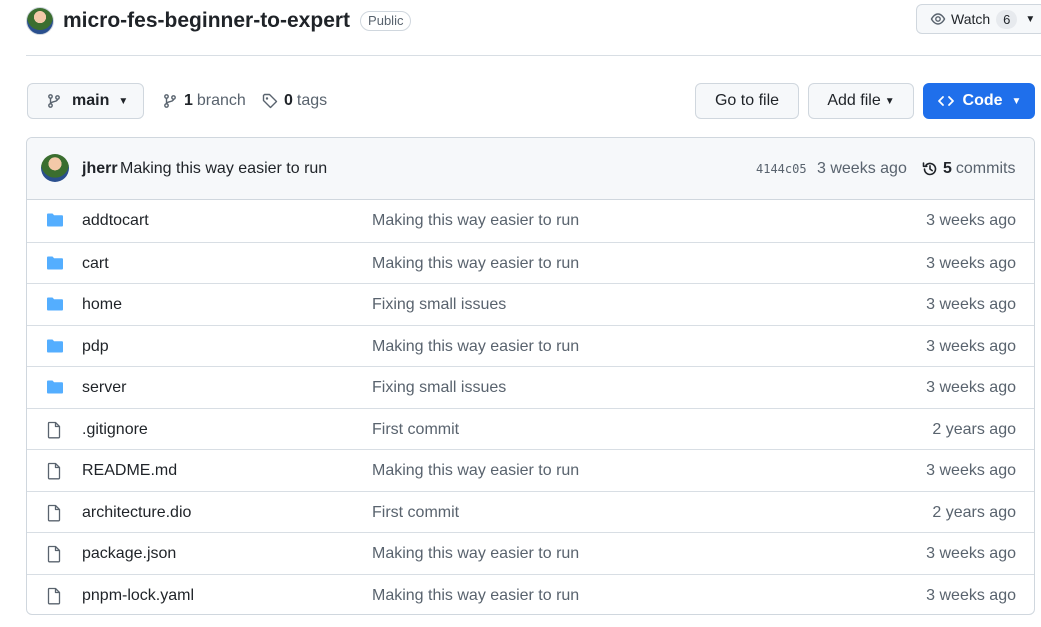 This screenshot has height=627, width=1041. Describe the element at coordinates (947, 168) in the screenshot. I see `commits-count: 5` at that location.